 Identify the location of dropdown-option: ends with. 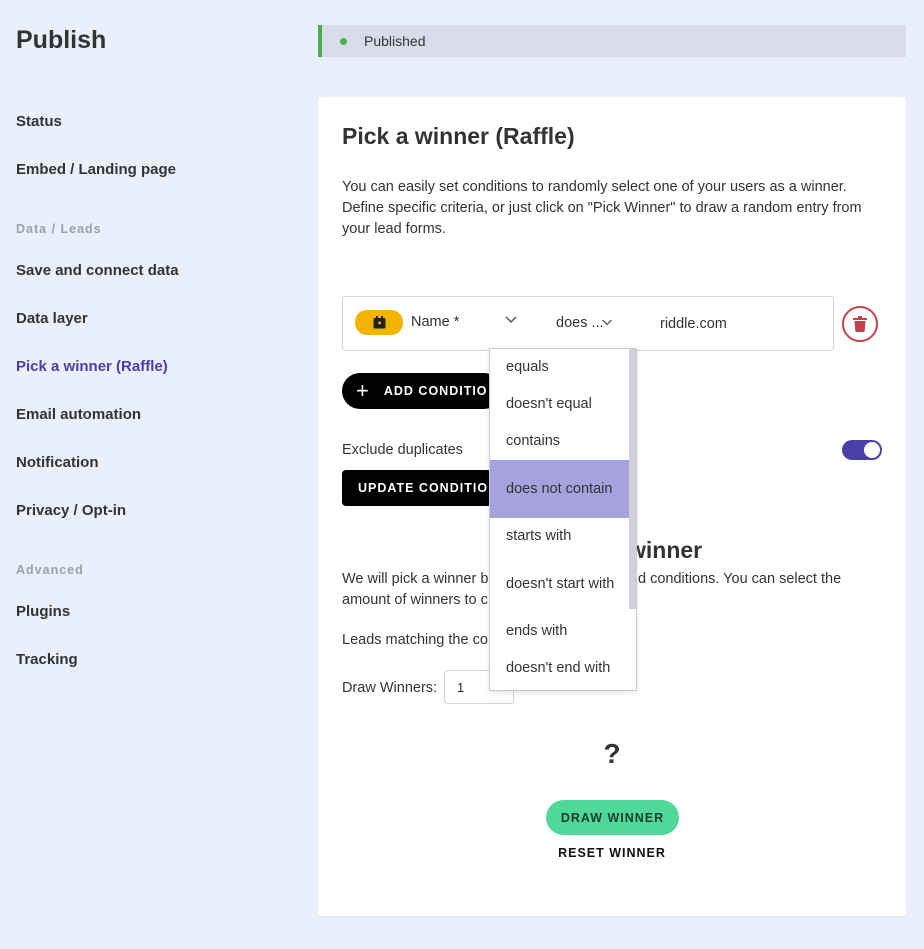
(560, 631).